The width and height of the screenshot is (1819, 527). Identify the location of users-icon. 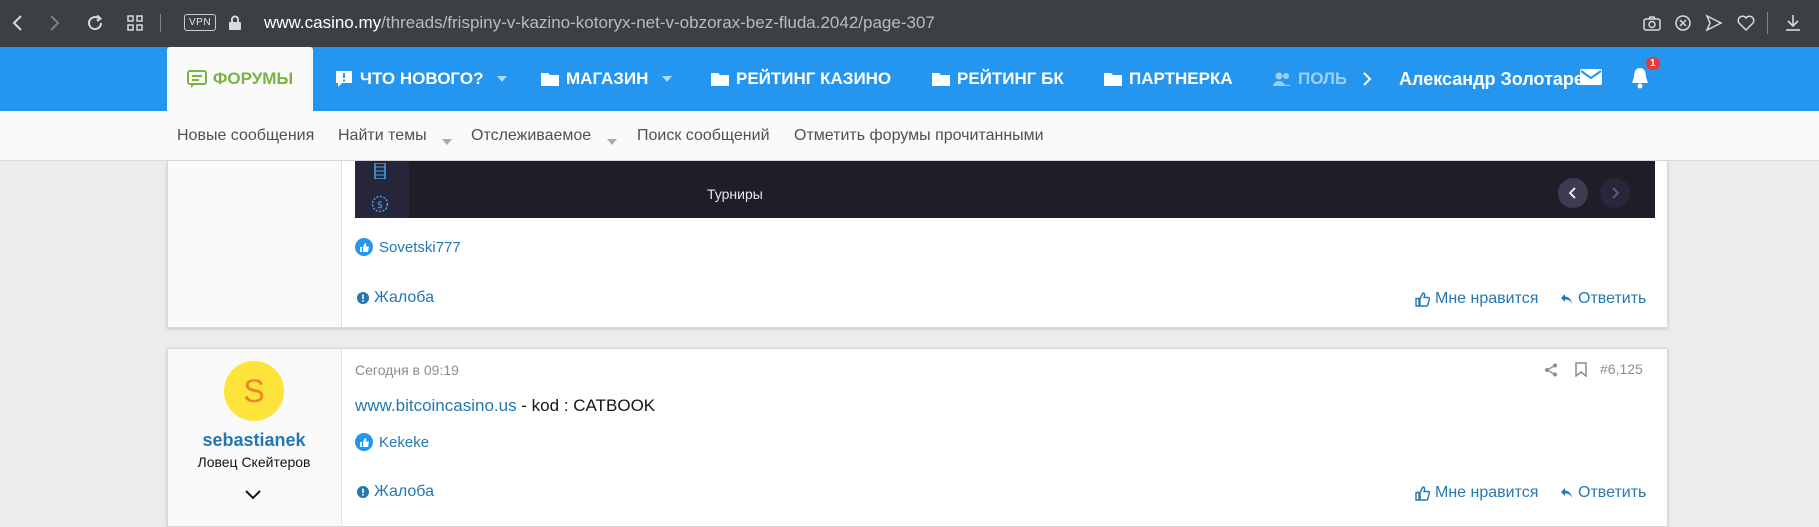
(1282, 79).